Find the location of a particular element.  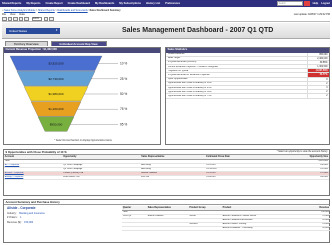

chevron-down-icon: ▼ is located at coordinates (56, 30).